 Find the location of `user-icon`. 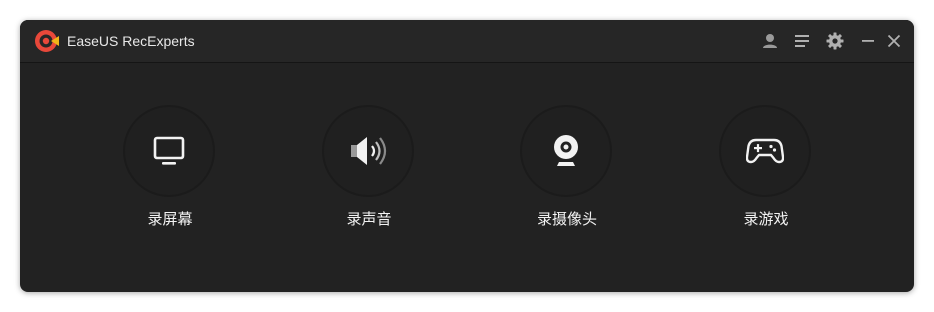

user-icon is located at coordinates (770, 41).